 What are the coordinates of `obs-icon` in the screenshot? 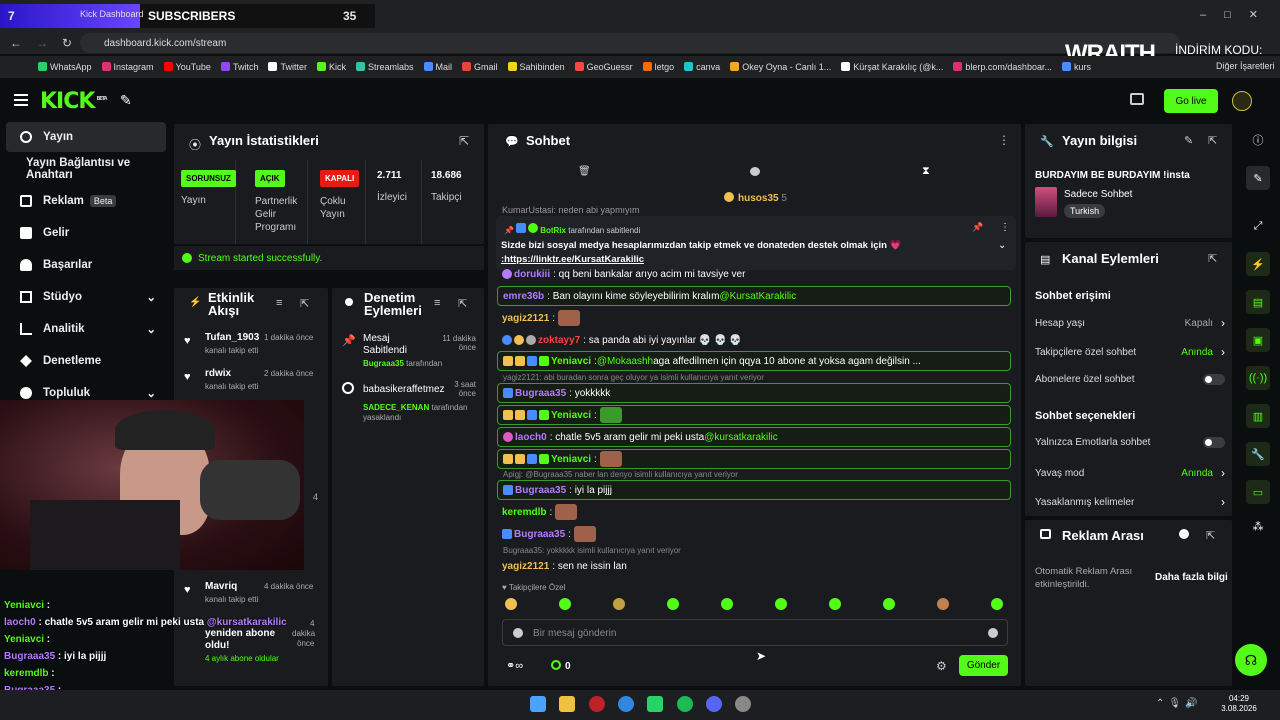 It's located at (743, 704).